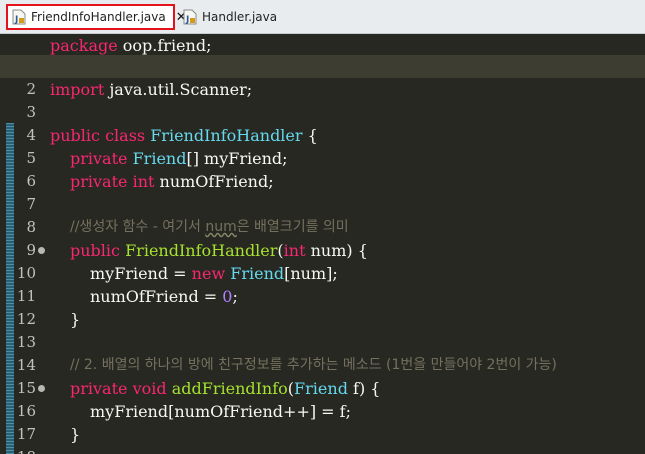 The image size is (645, 454). Describe the element at coordinates (98, 135) in the screenshot. I see `keyword: public class` at that location.